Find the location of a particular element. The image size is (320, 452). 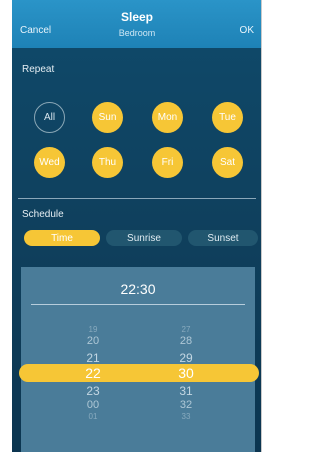

selected-time-display: 22:30 is located at coordinates (138, 289).